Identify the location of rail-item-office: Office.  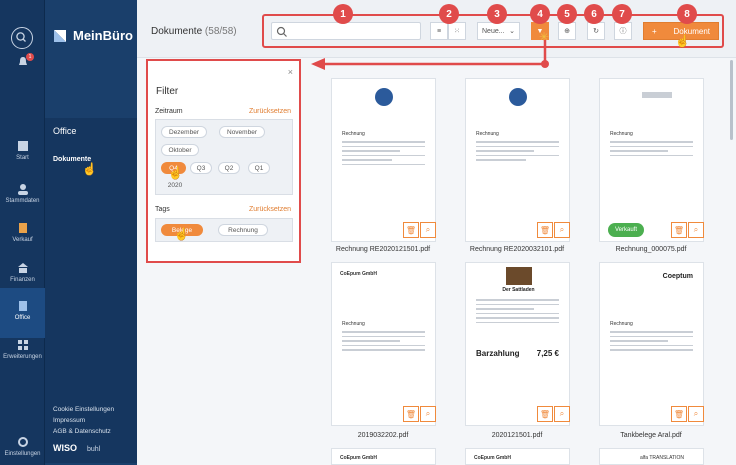
(22, 310).